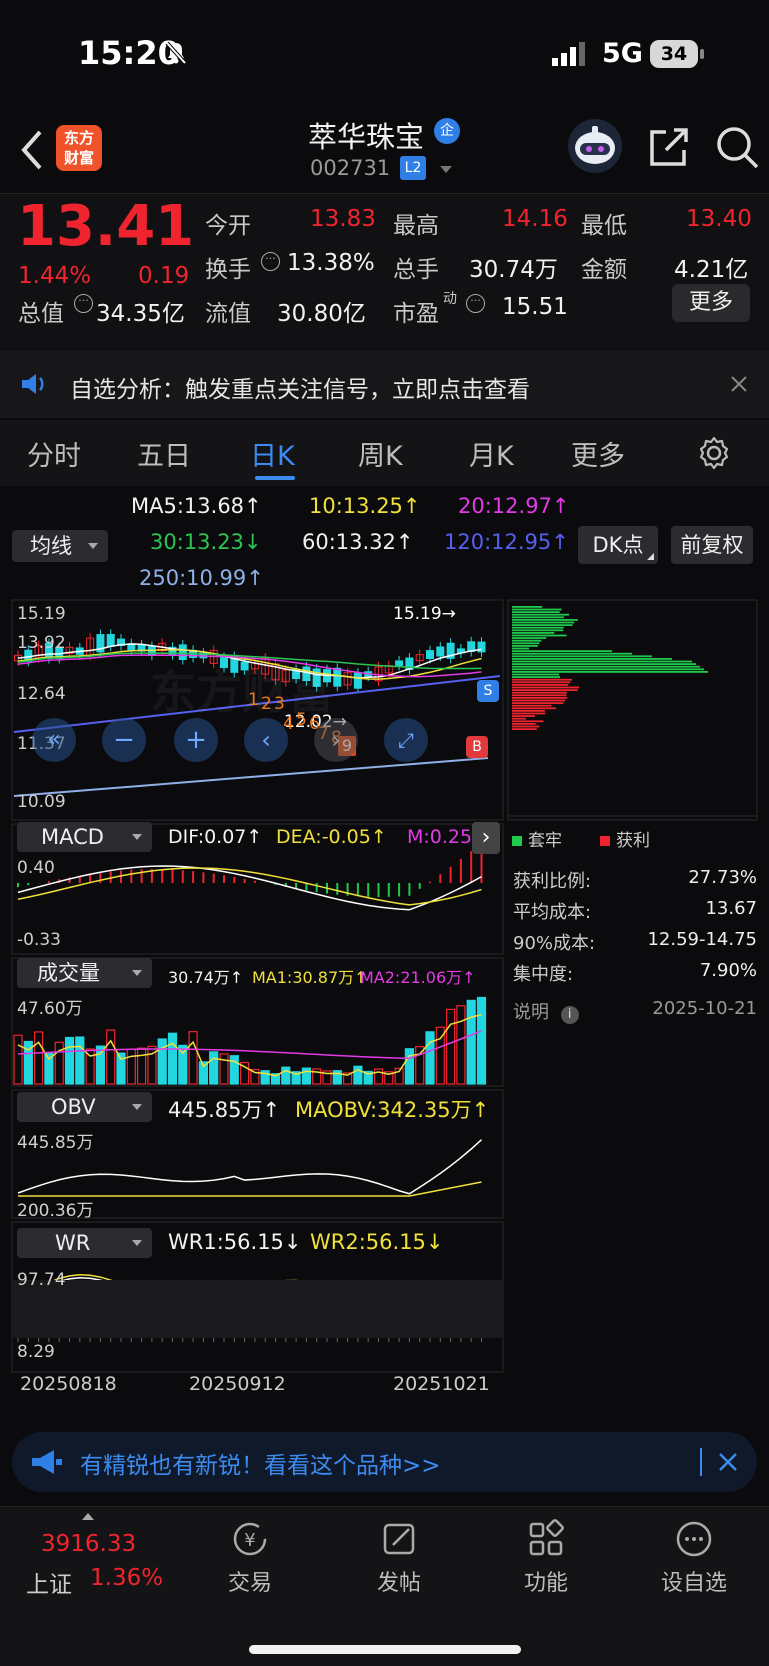 Image resolution: width=769 pixels, height=1666 pixels. I want to click on zoom-out-icon: −, so click(124, 740).